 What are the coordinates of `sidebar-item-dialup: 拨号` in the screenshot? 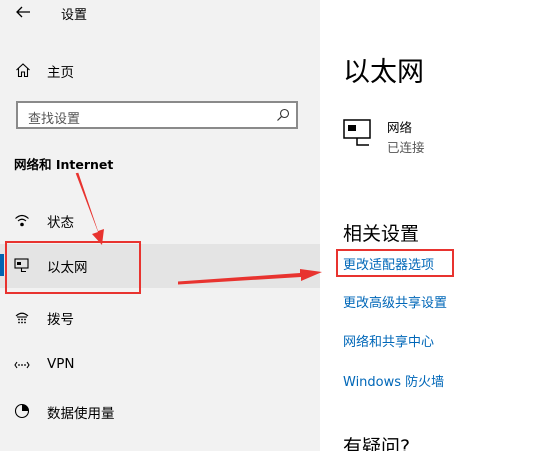 It's located at (160, 317).